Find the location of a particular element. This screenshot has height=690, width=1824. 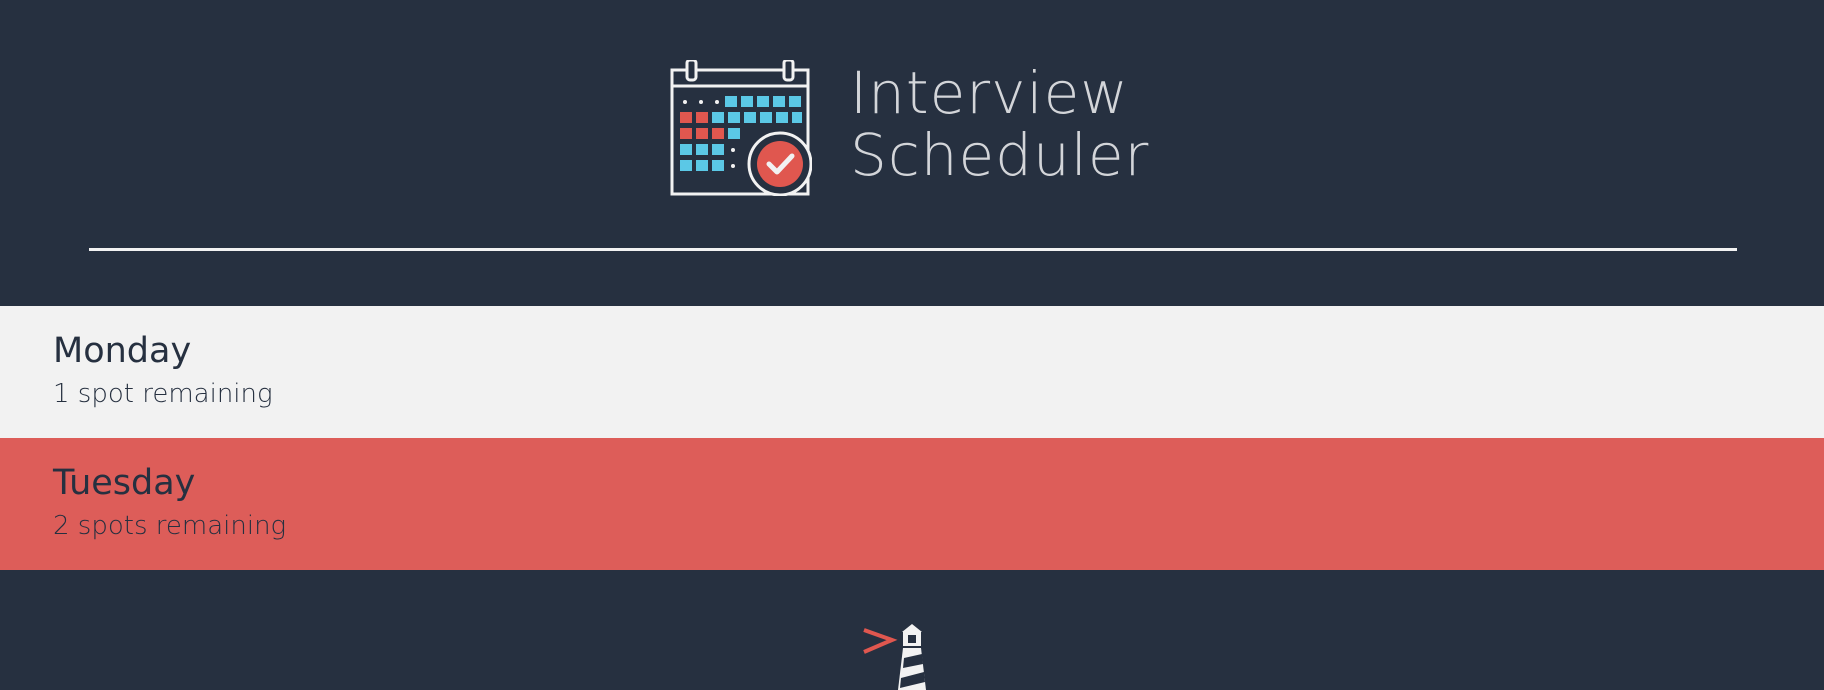

day-spots-remaining: 2 spots remaining is located at coordinates (170, 526).